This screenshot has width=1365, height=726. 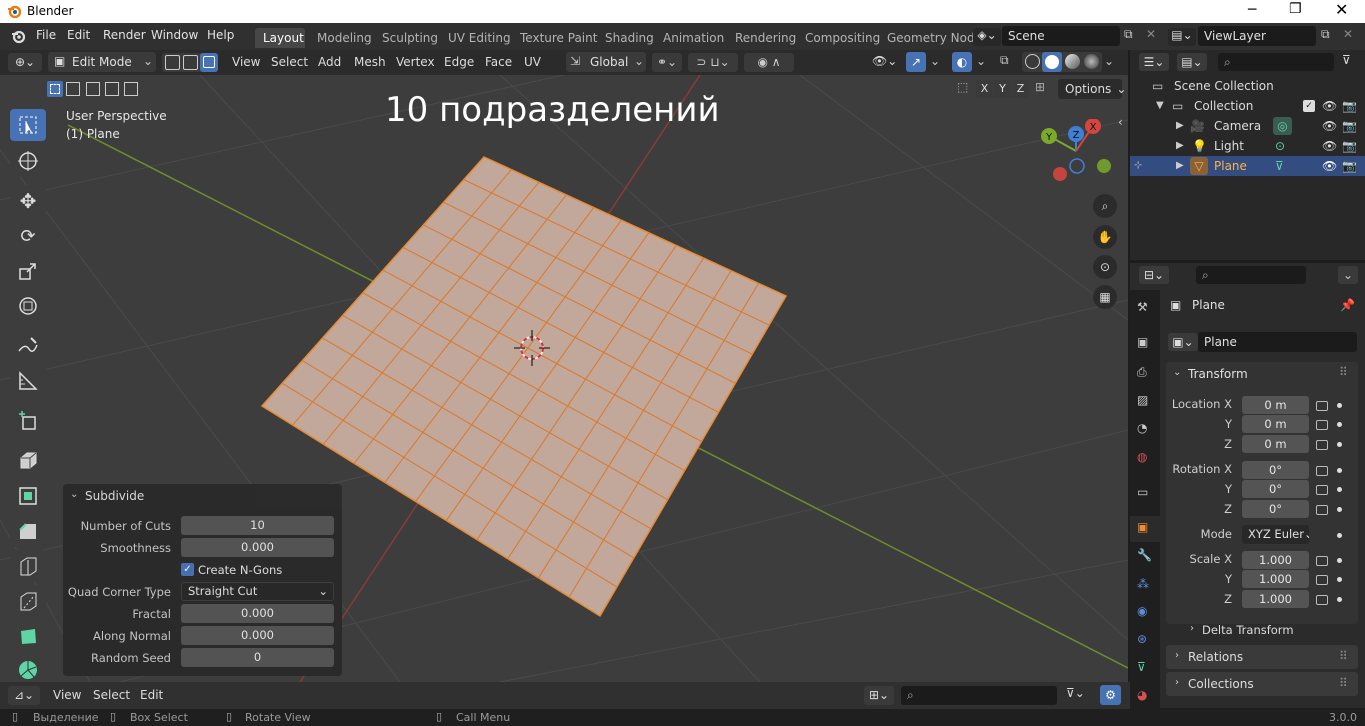 What do you see at coordinates (28, 271) in the screenshot?
I see `scale-tool` at bounding box center [28, 271].